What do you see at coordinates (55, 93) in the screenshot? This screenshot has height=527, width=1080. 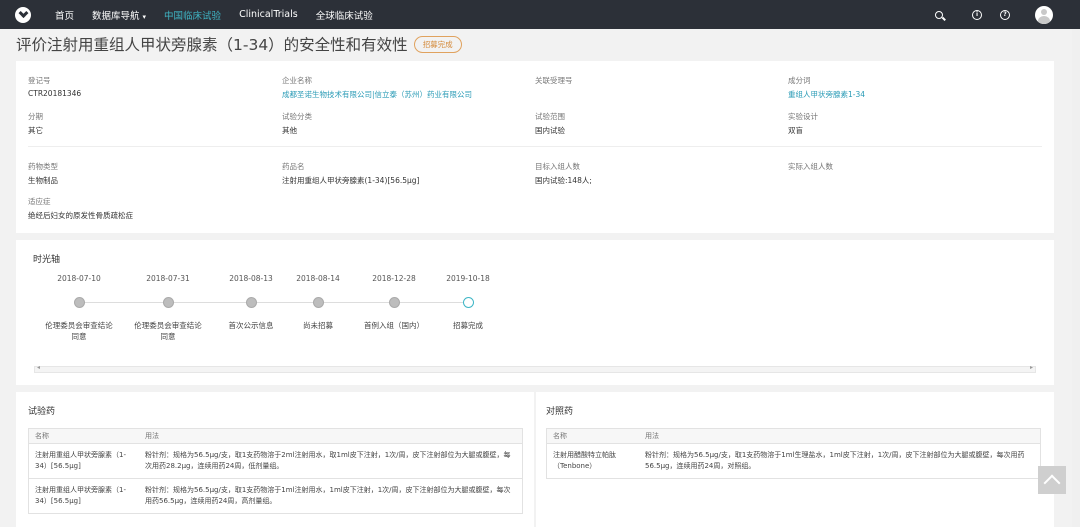 I see `reg-no-value: CTR20181346` at bounding box center [55, 93].